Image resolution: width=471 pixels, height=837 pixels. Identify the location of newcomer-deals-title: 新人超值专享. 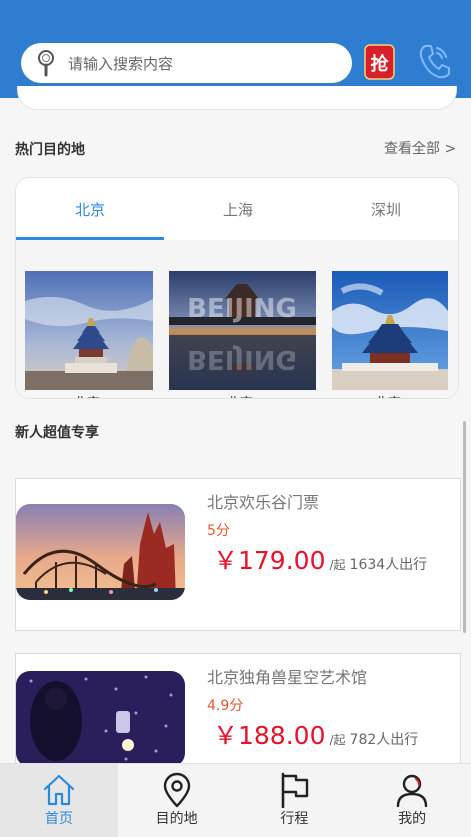
(57, 433).